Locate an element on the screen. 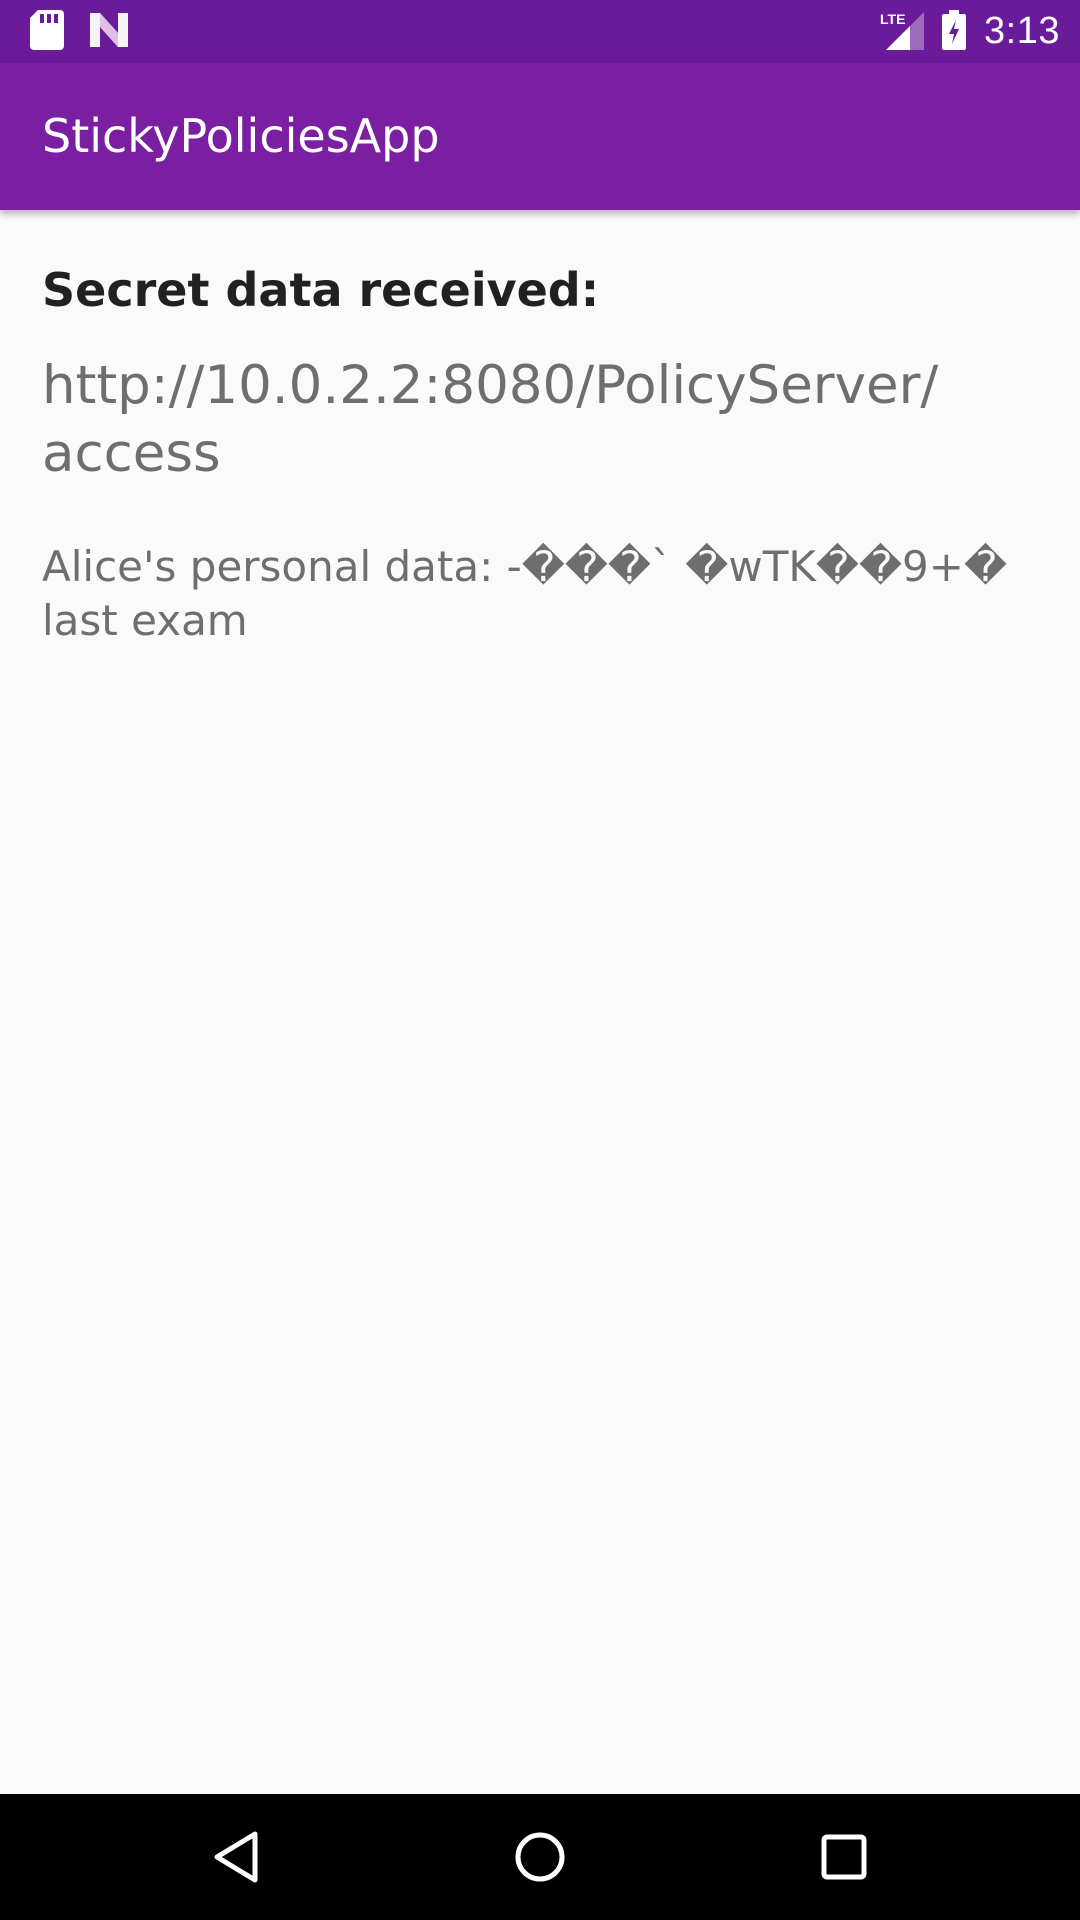 This screenshot has width=1080, height=1920. app-bar: StickyPoliciesApp is located at coordinates (540, 136).